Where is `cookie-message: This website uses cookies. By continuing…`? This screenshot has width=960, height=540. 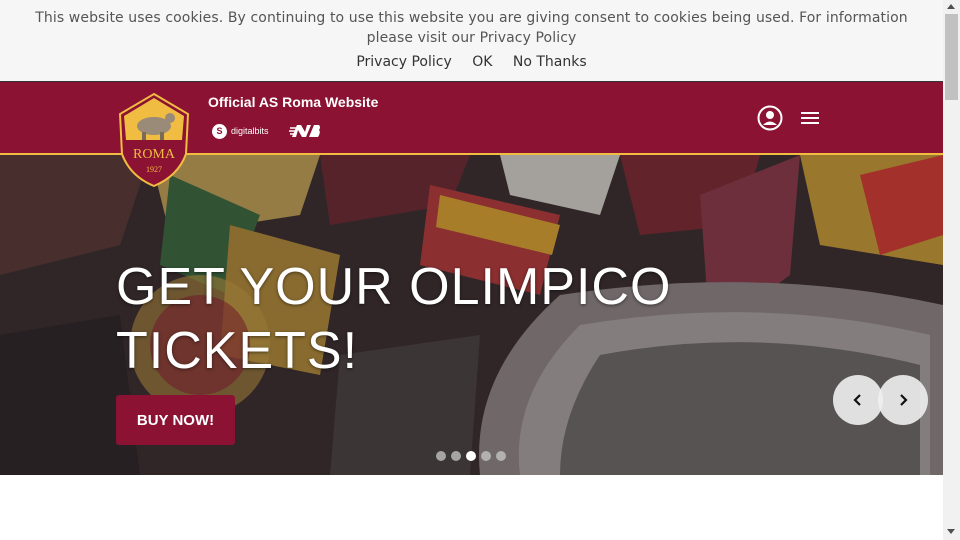 cookie-message: This website uses cookies. By continuing… is located at coordinates (471, 28).